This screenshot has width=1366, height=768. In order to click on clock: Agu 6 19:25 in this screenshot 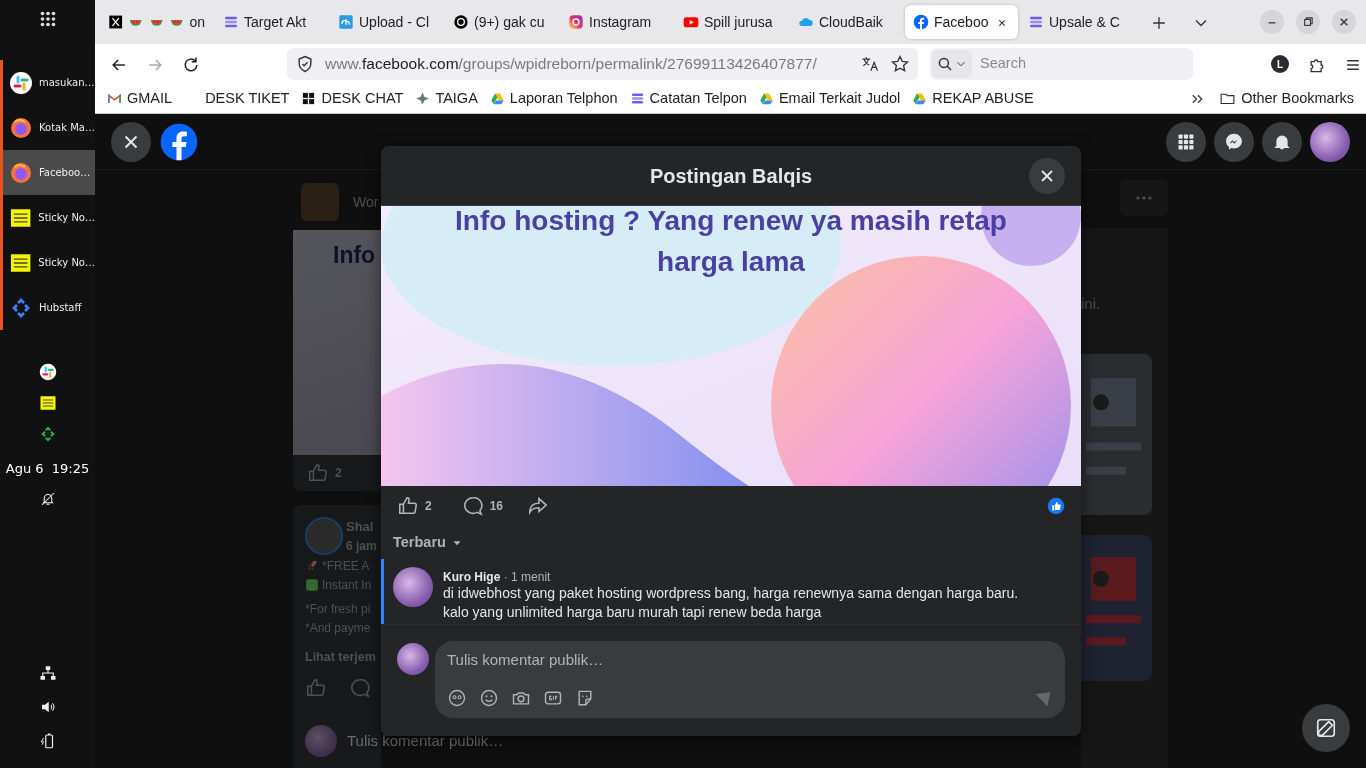, I will do `click(47, 468)`.